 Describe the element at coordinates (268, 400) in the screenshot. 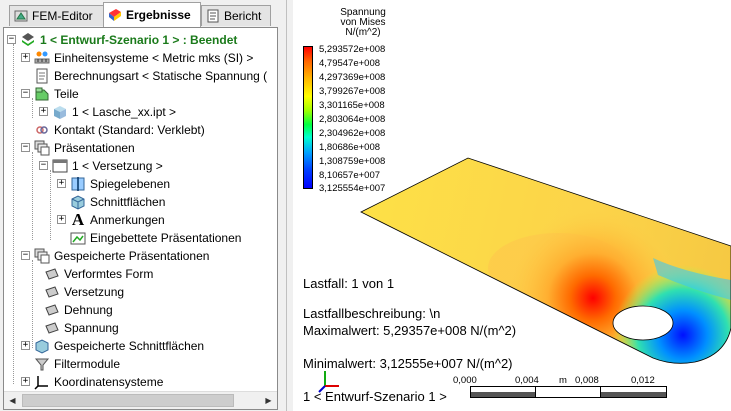

I see `scroll-right-button: ▶` at that location.